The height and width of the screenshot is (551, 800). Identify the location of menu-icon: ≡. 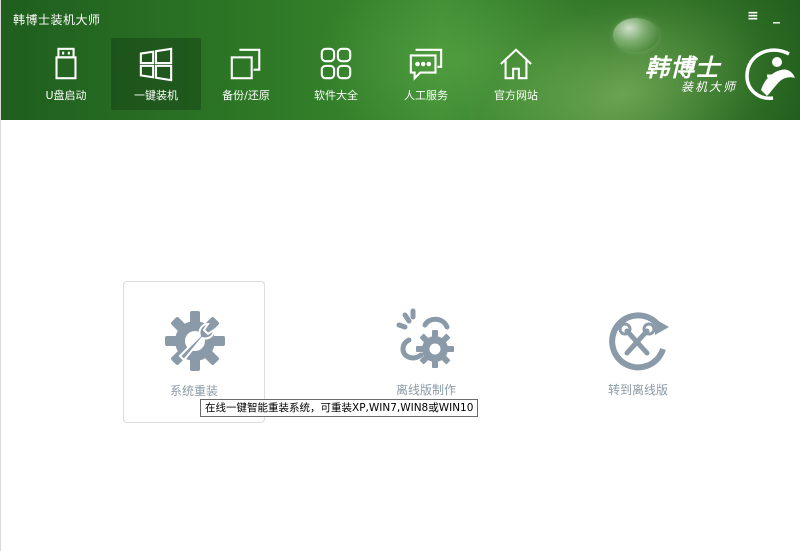
(753, 16).